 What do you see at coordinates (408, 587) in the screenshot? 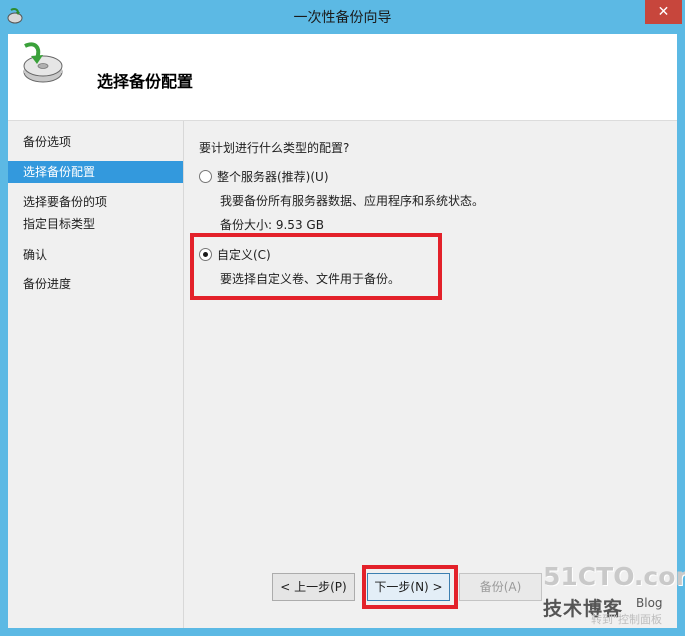
I see `next-button: 下一步(N) >` at bounding box center [408, 587].